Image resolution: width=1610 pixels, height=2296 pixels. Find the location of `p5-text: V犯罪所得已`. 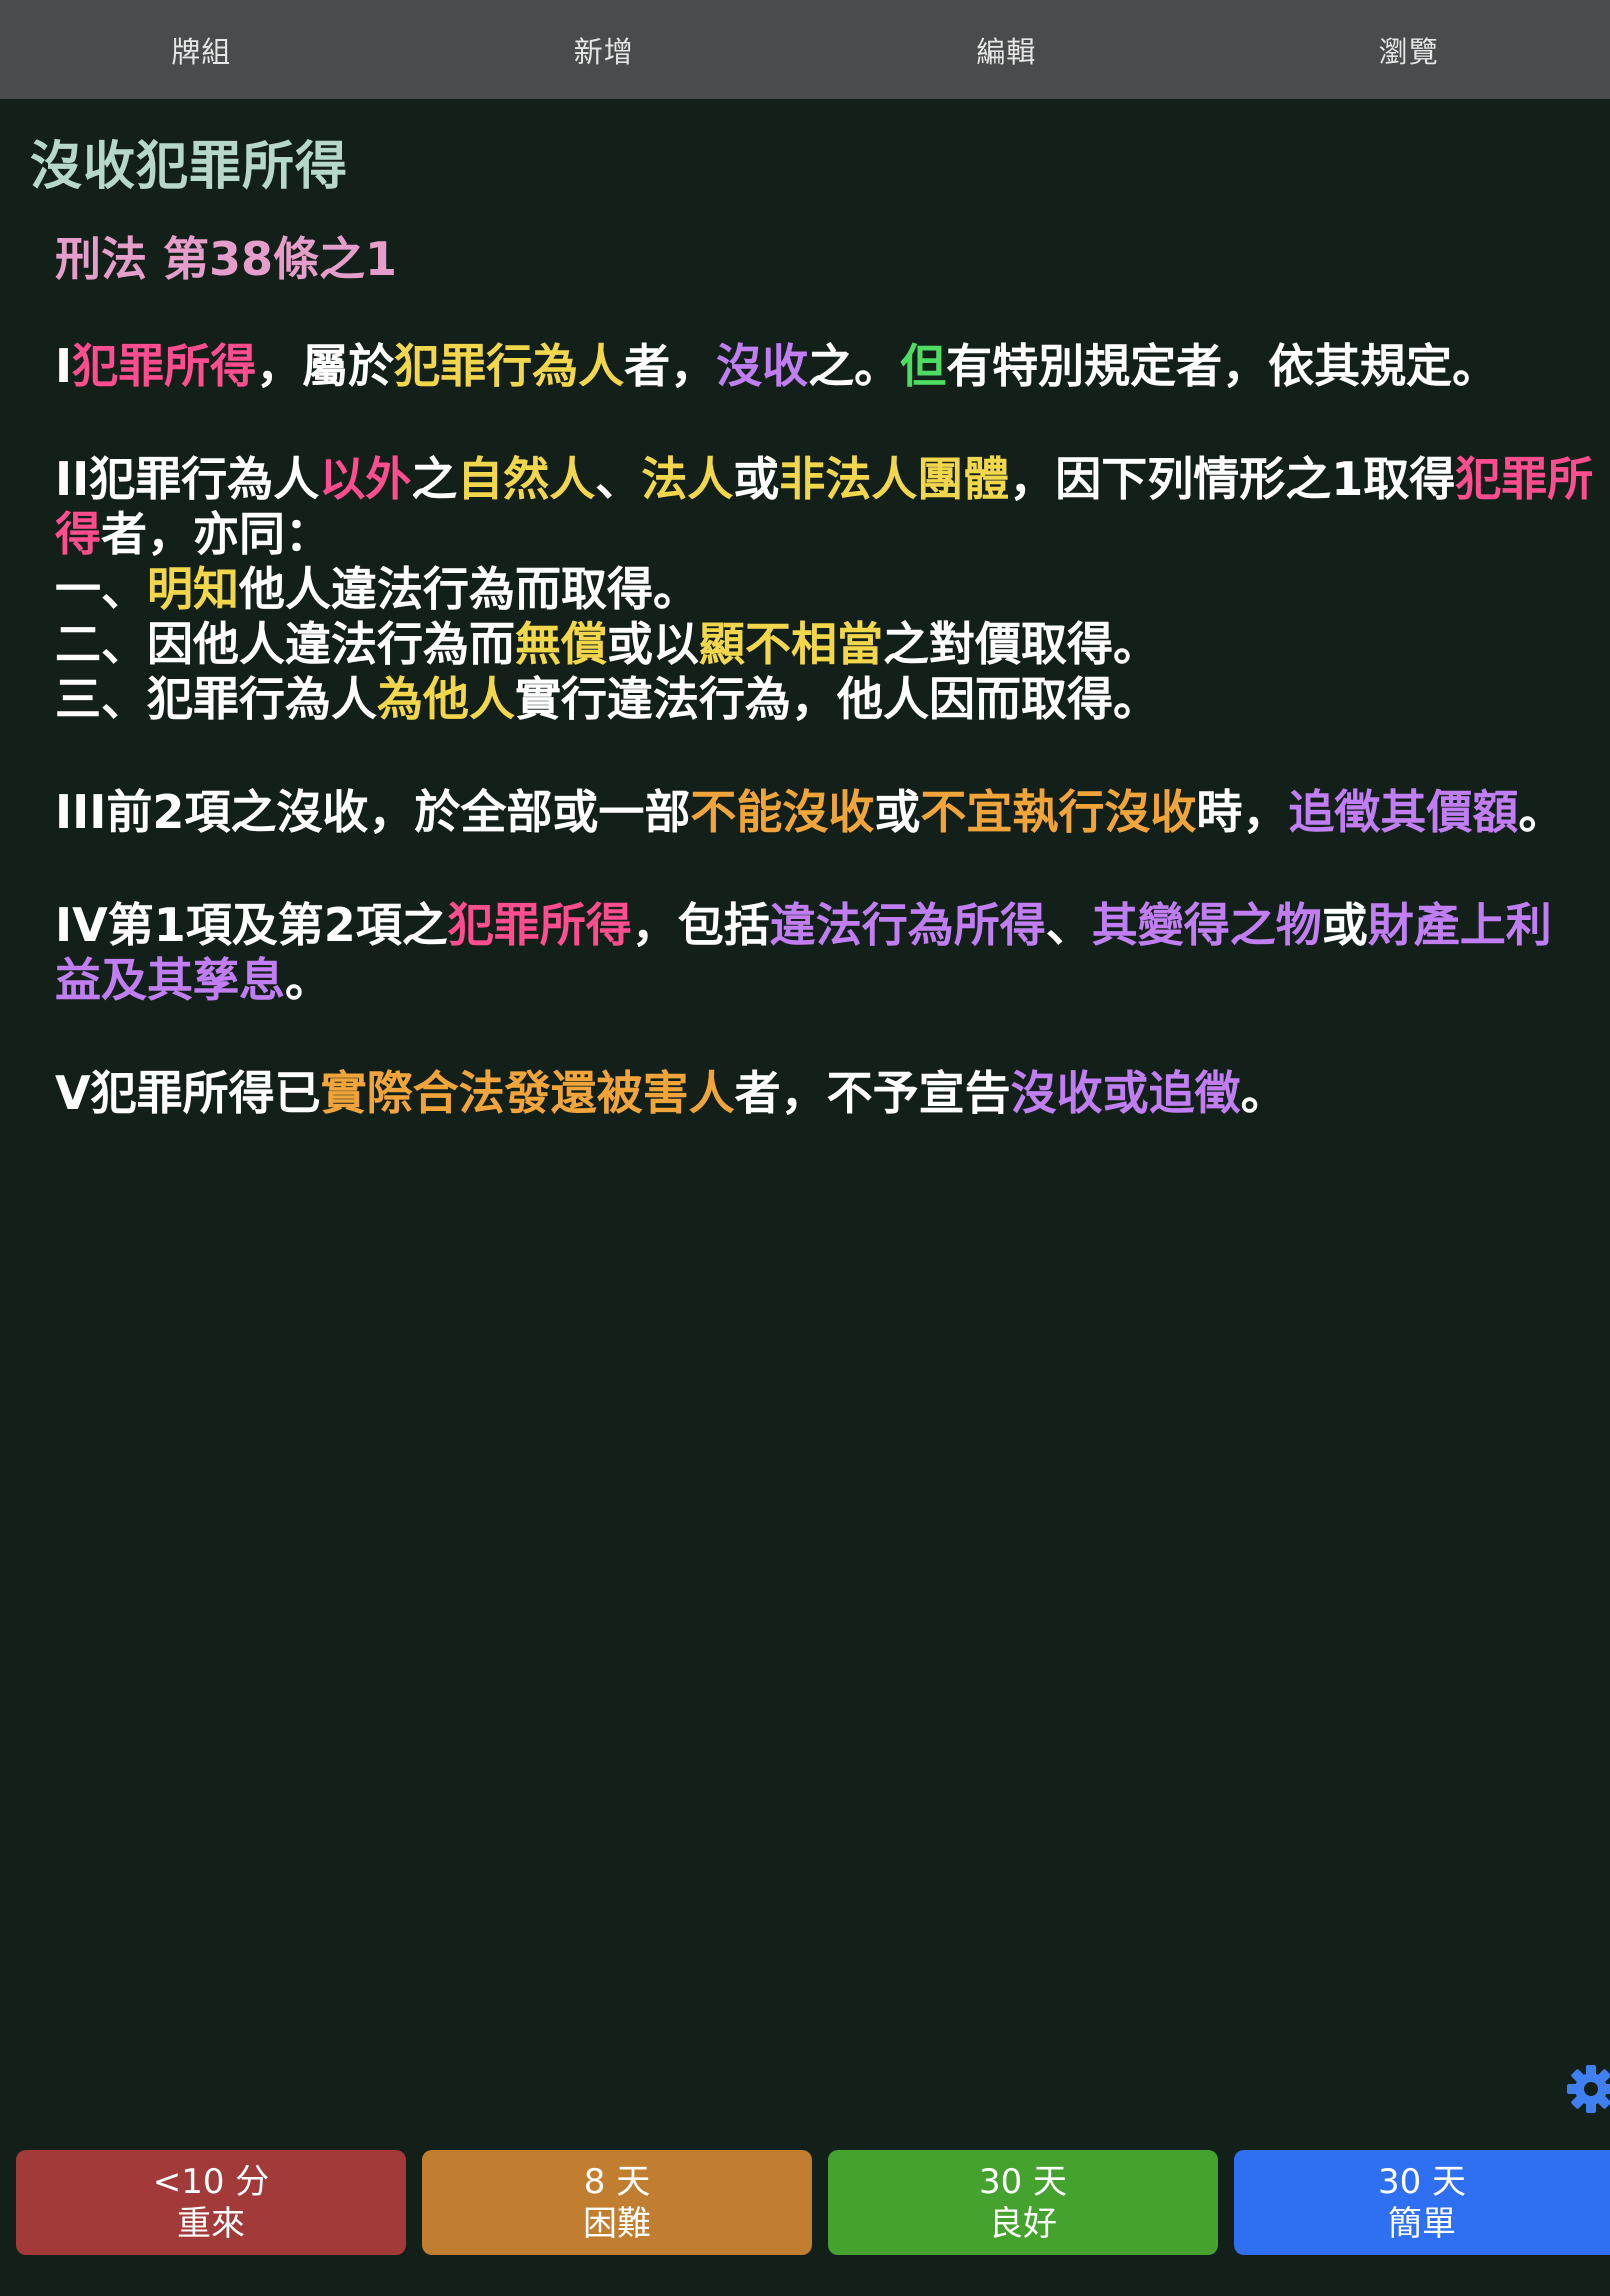

p5-text: V犯罪所得已 is located at coordinates (188, 1093).